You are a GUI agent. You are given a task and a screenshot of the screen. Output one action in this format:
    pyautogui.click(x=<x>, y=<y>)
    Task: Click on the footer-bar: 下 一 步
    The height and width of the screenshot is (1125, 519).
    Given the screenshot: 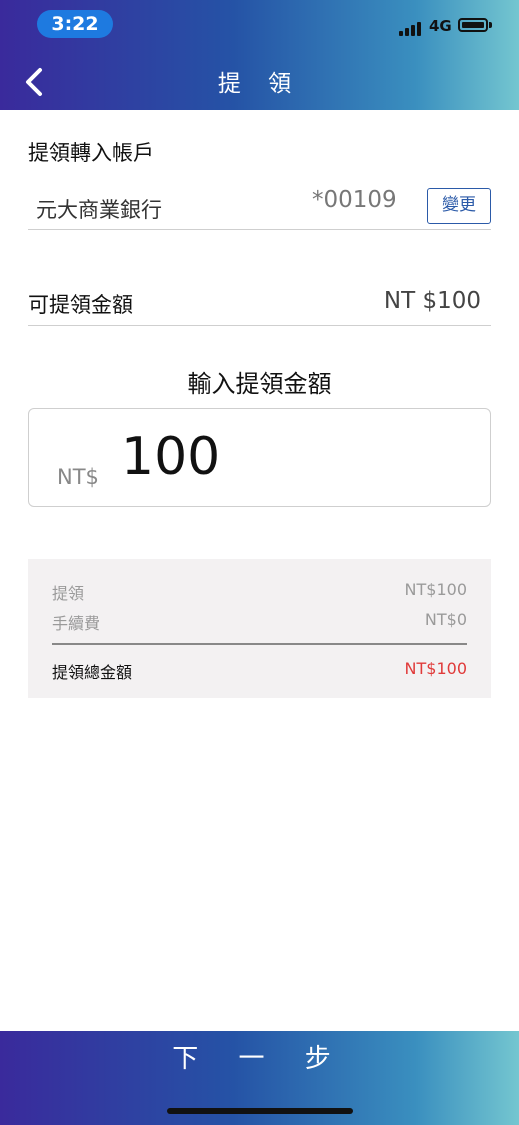 What is the action you would take?
    pyautogui.click(x=259, y=1078)
    